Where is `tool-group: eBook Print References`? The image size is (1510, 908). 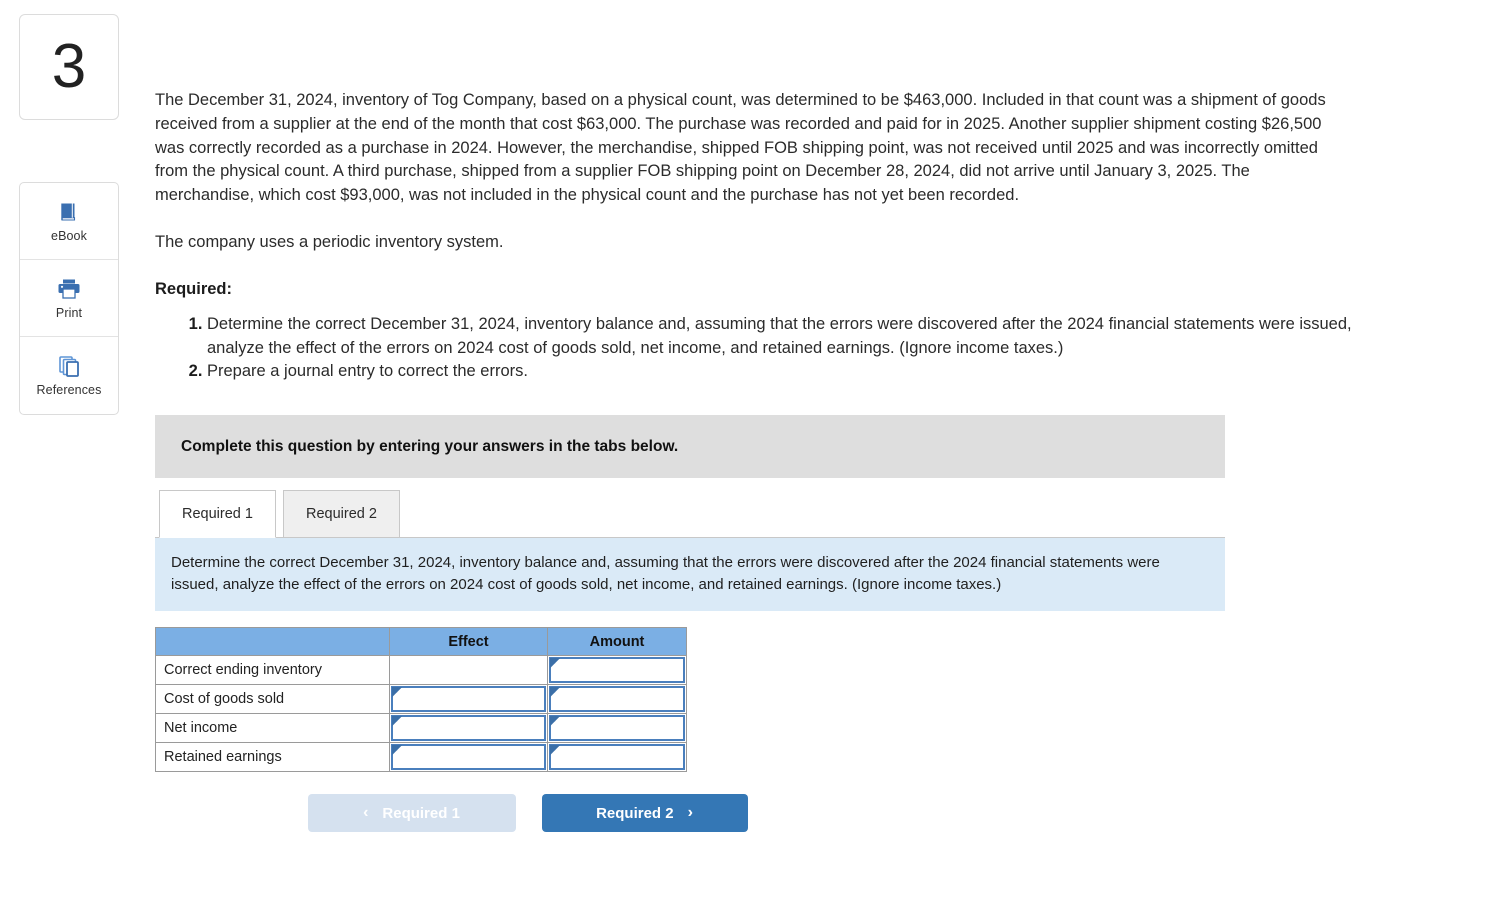 tool-group: eBook Print References is located at coordinates (69, 298).